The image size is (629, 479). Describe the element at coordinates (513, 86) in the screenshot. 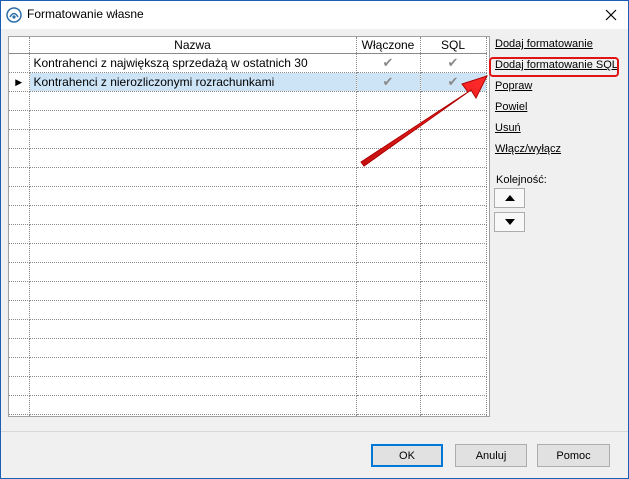

I see `edit-link: Popraw` at that location.